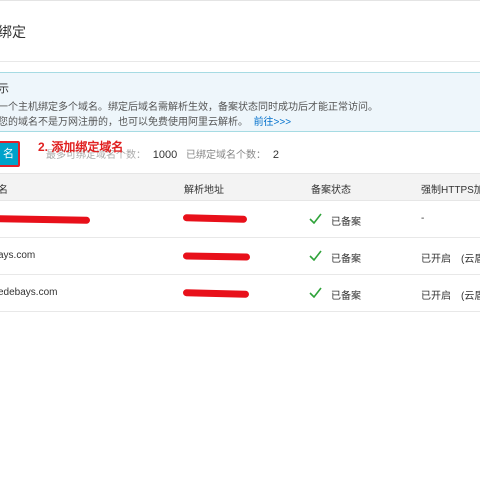 This screenshot has height=480, width=480. What do you see at coordinates (423, 218) in the screenshot?
I see `https-status: -` at bounding box center [423, 218].